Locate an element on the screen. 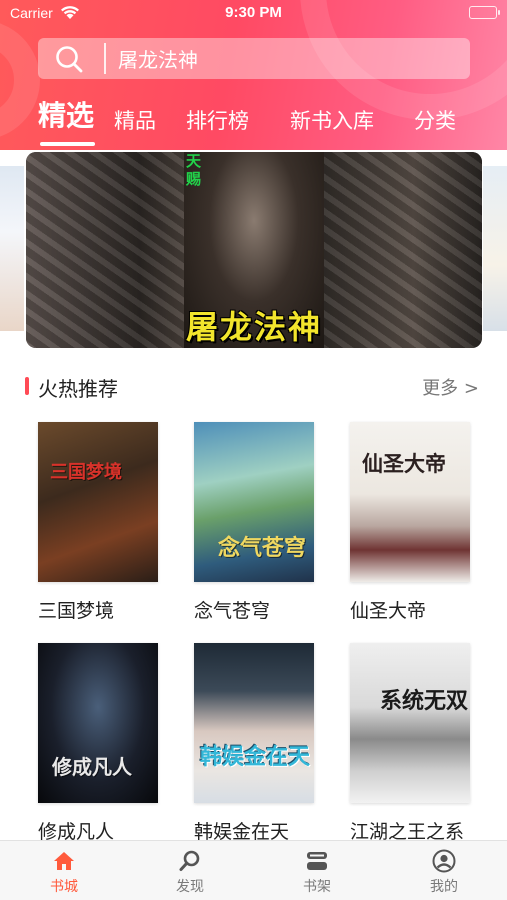  banner-title: 屠龙法神 is located at coordinates (253, 327).